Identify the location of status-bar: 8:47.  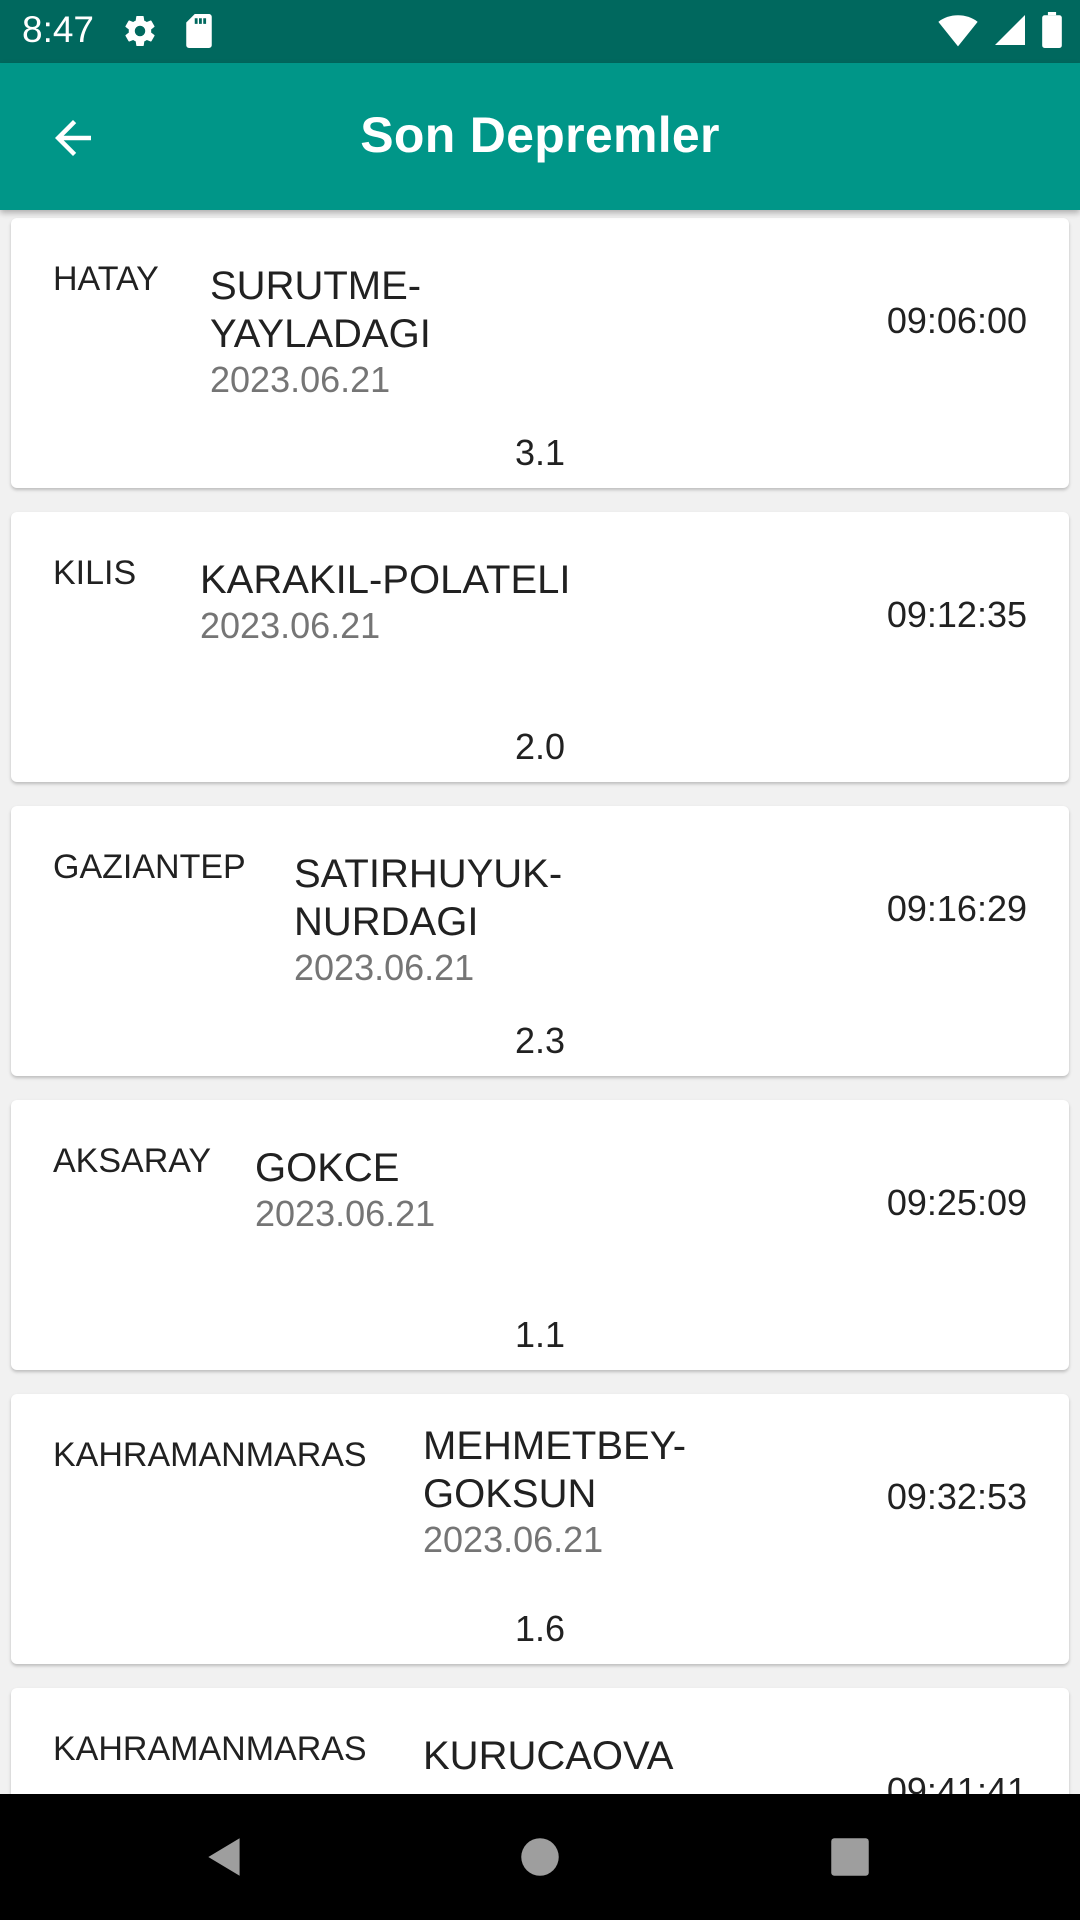
(540, 31).